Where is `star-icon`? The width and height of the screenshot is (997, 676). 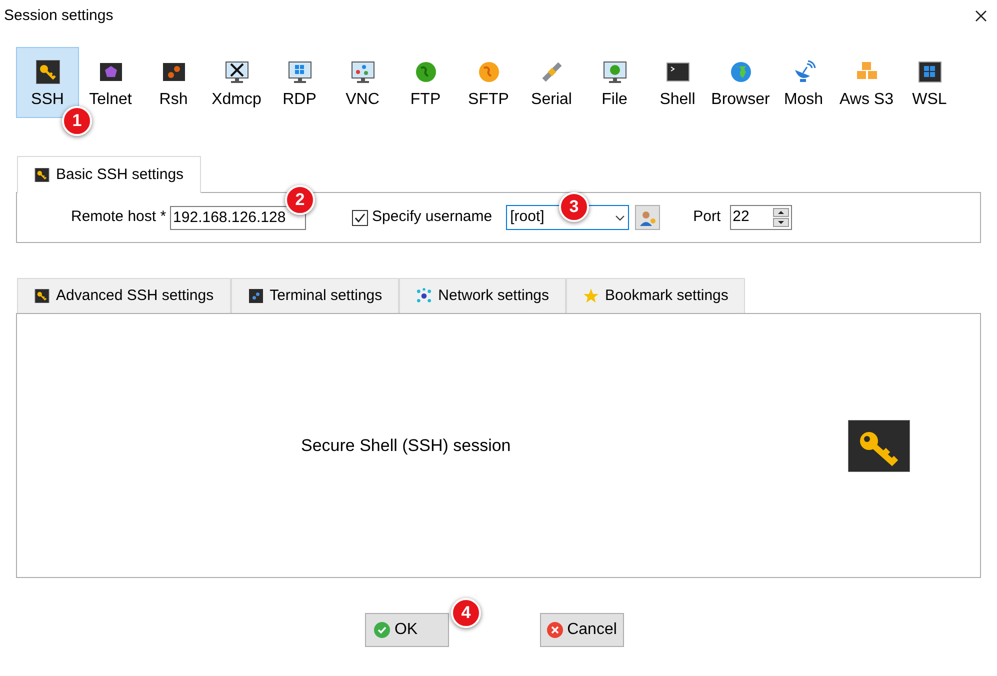
star-icon is located at coordinates (591, 296).